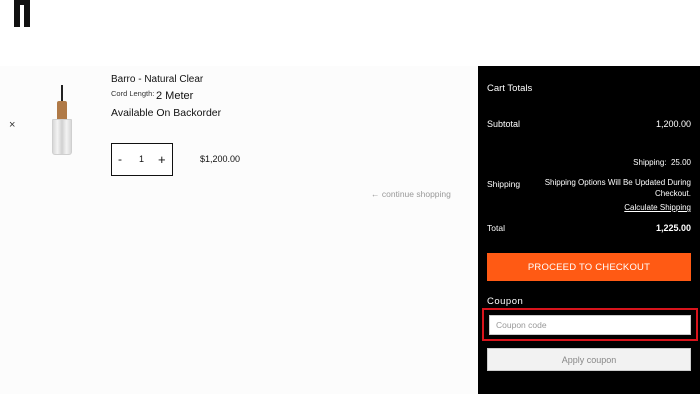 Image resolution: width=700 pixels, height=394 pixels. Describe the element at coordinates (589, 267) in the screenshot. I see `proceed-to-checkout-button: PROCEED TO CHECKOUT` at that location.